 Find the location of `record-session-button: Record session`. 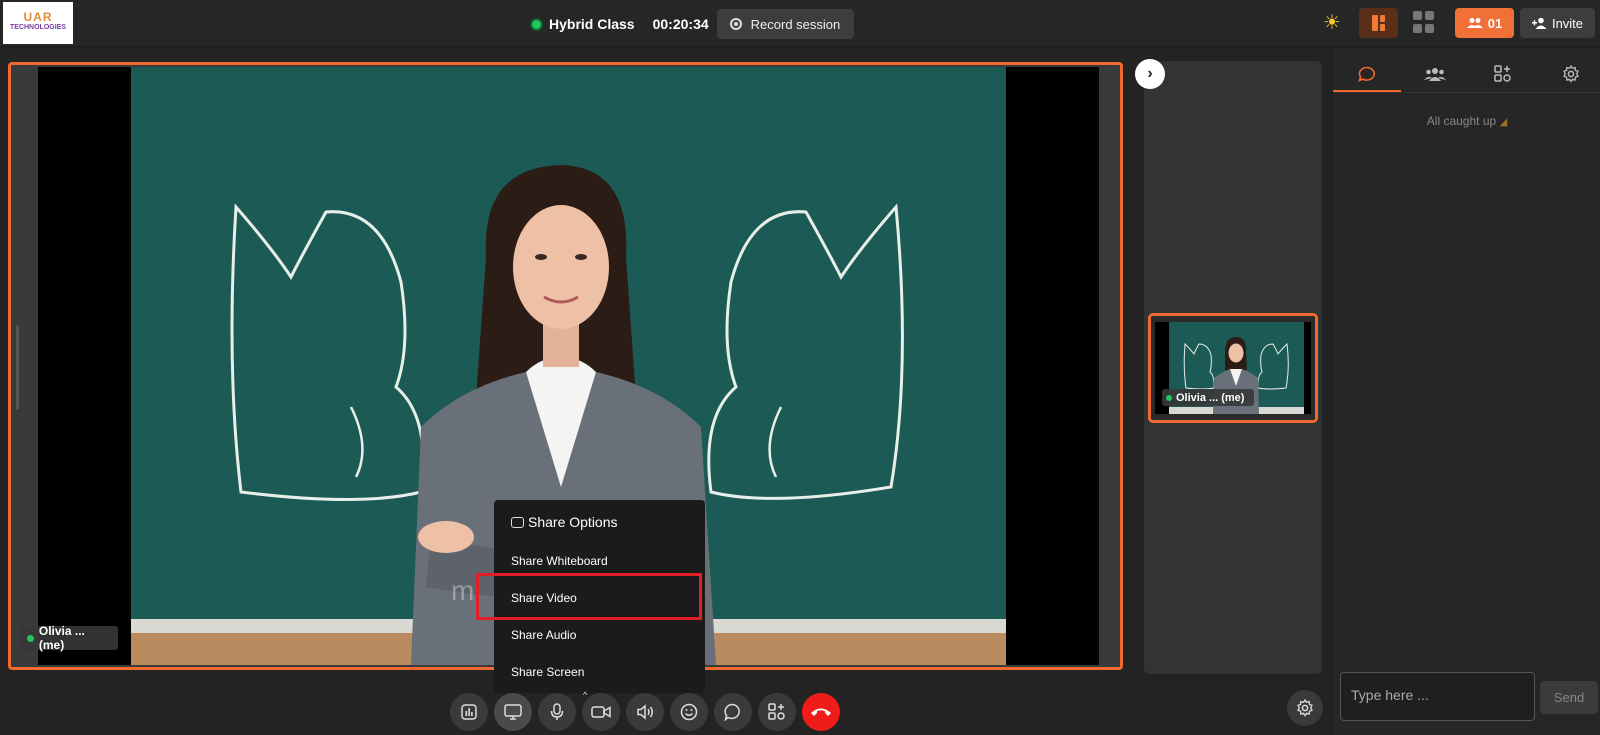

record-session-button: Record session is located at coordinates (785, 24).